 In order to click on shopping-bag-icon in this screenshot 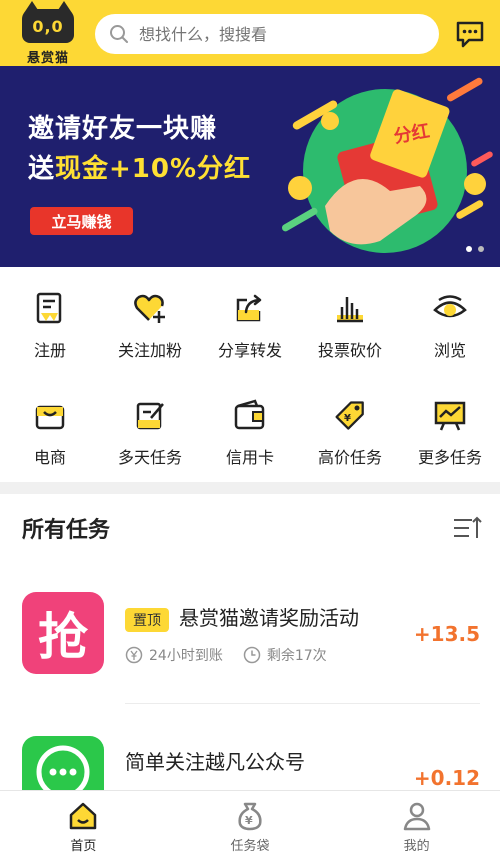, I will do `click(50, 417)`.